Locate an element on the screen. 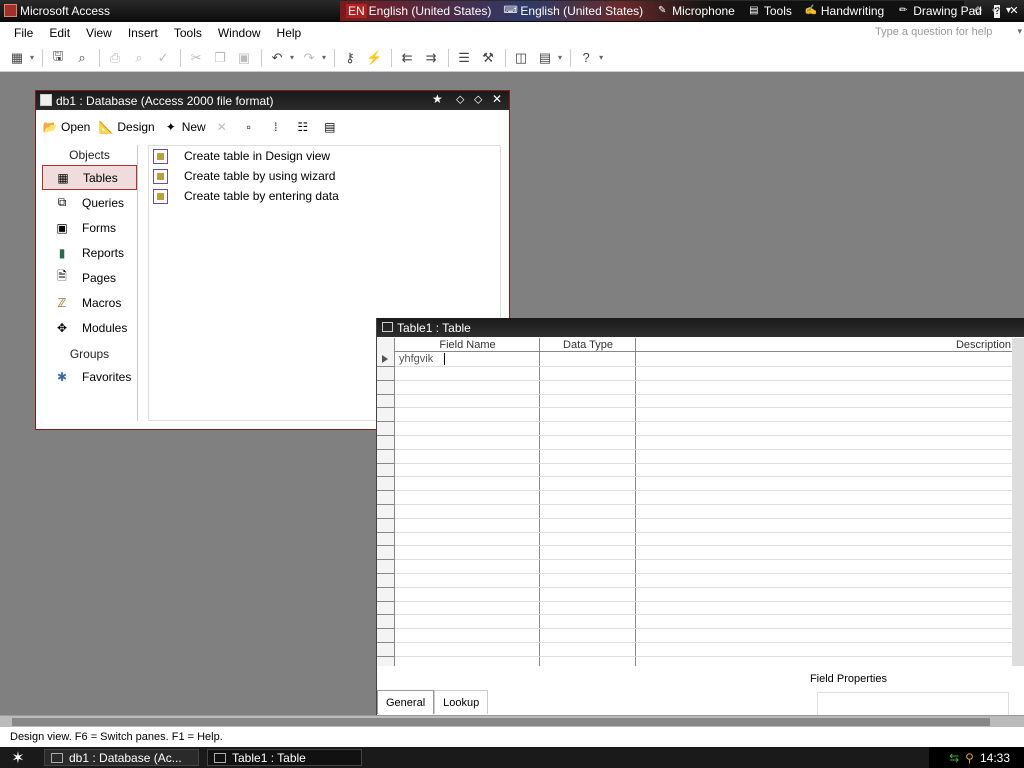 The image size is (1024, 768). build-icon: ⚒ is located at coordinates (488, 58).